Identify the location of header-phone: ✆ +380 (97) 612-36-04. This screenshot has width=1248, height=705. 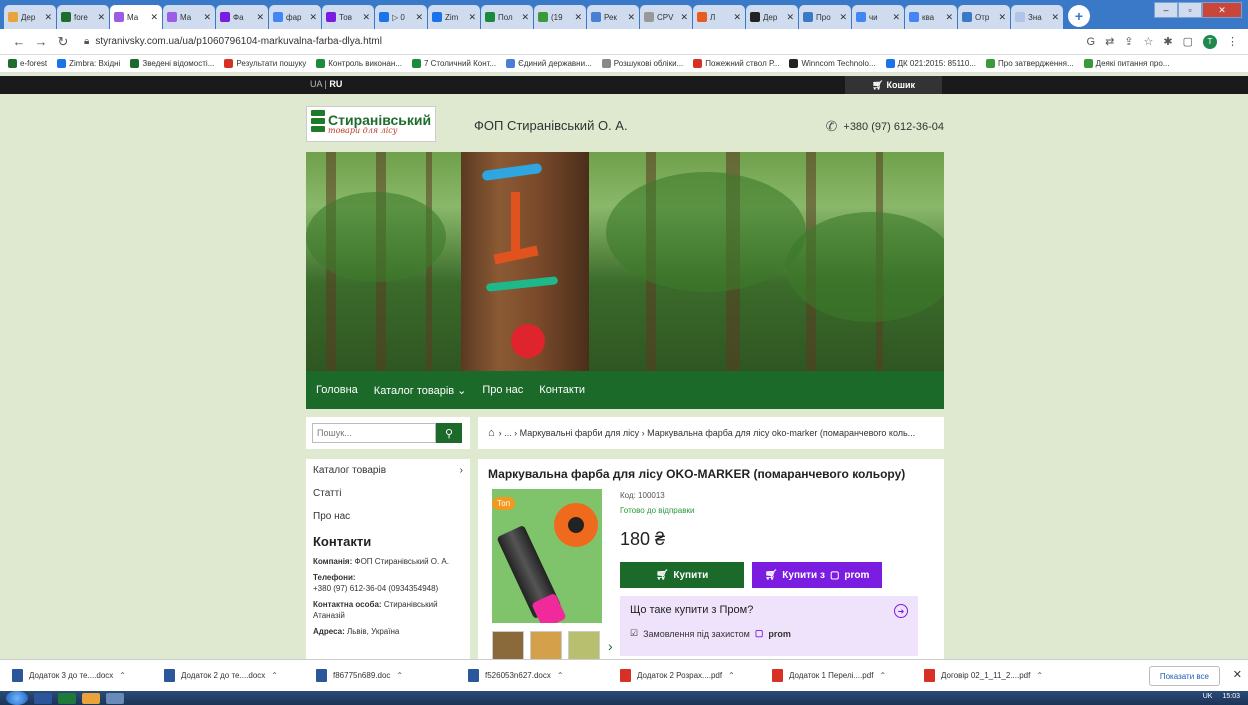
(885, 126).